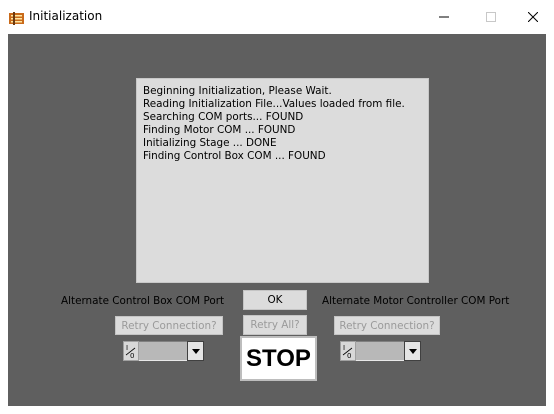  Describe the element at coordinates (169, 325) in the screenshot. I see `retry-control-box-button: Retry Connection?` at that location.